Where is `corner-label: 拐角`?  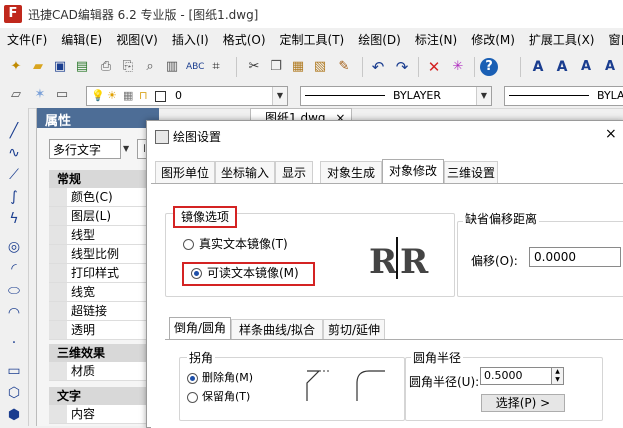
corner-label: 拐角 is located at coordinates (201, 357).